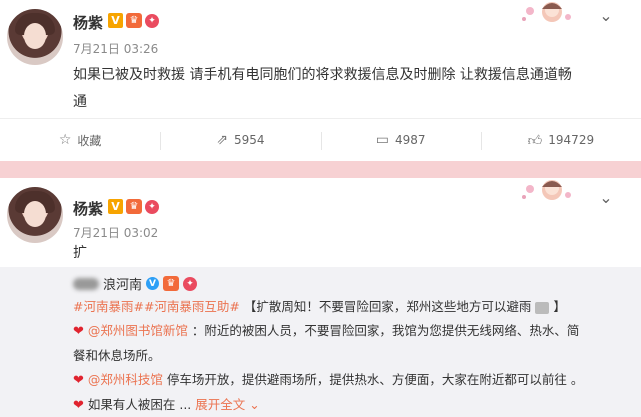  I want to click on post-time: 7月21日 03:26, so click(115, 48).